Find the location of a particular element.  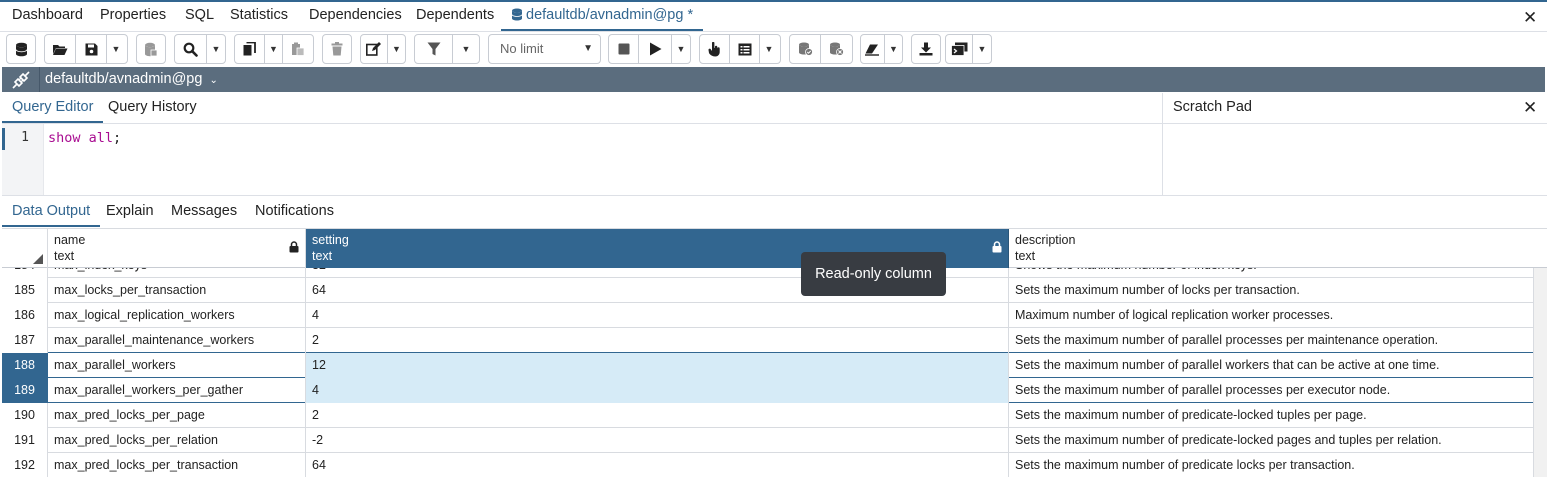

cell-name: max_logical_replication_workers is located at coordinates (177, 315).